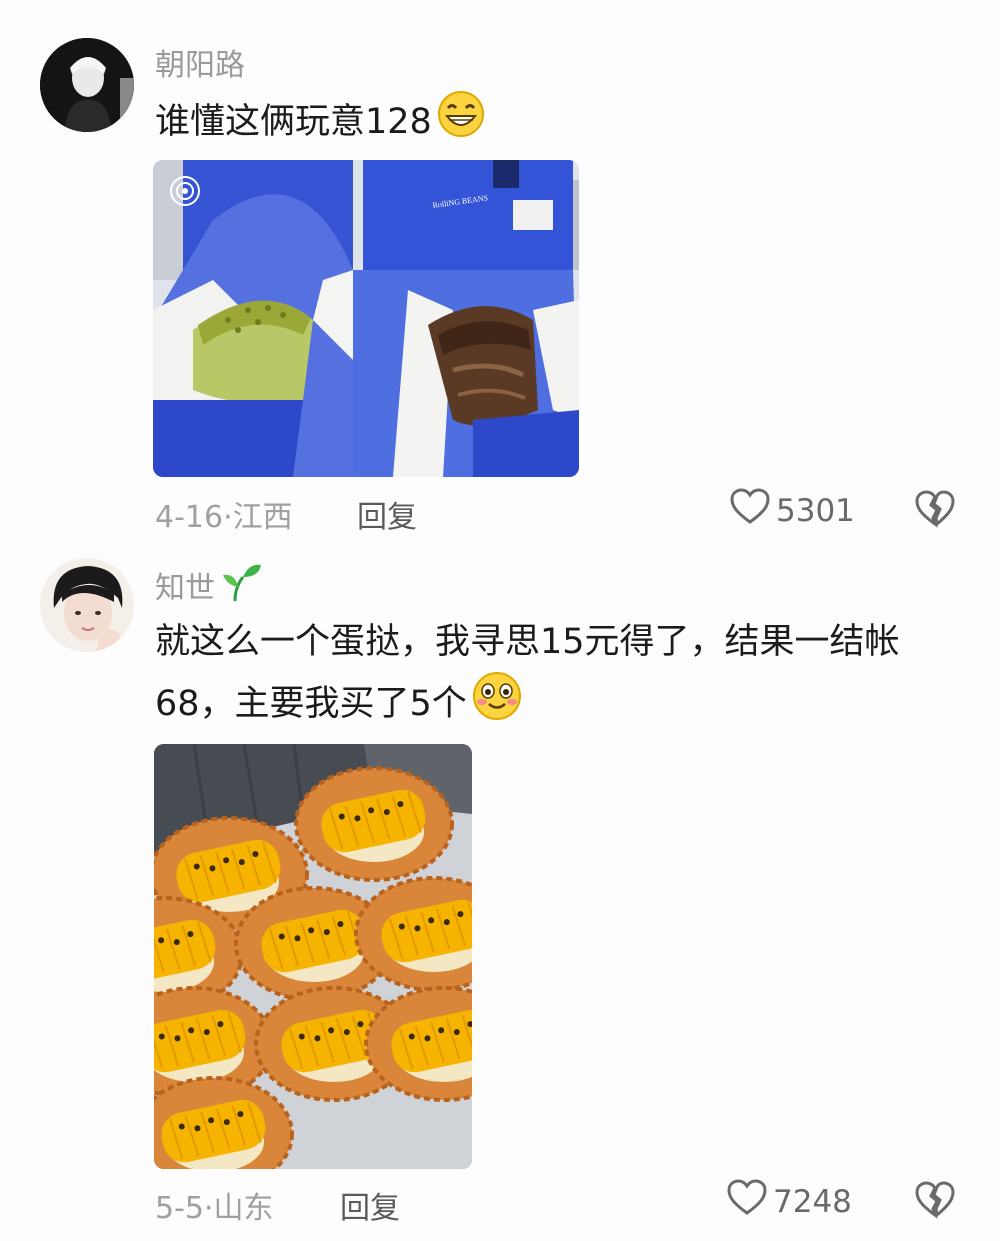 The width and height of the screenshot is (1000, 1241). Describe the element at coordinates (293, 122) in the screenshot. I see `comment-text-content: 谁懂这俩玩意128` at that location.